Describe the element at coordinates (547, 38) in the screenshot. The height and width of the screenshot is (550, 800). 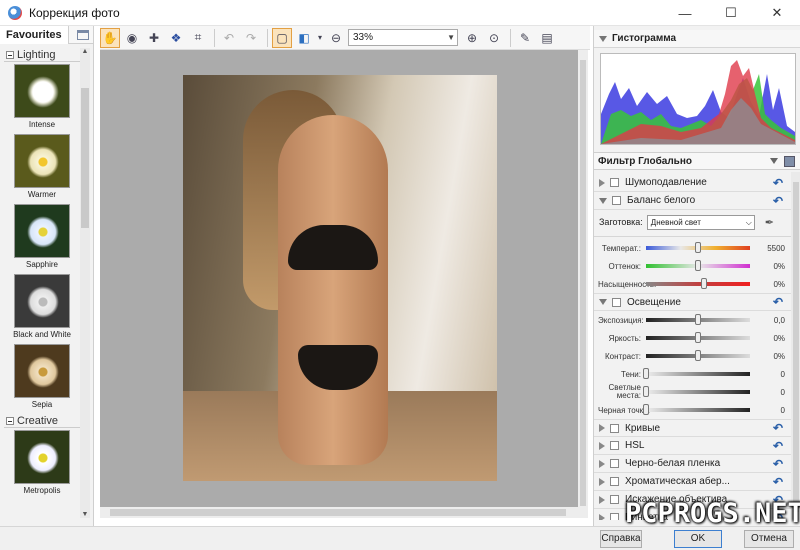
I see `compare-icon: ▤` at that location.